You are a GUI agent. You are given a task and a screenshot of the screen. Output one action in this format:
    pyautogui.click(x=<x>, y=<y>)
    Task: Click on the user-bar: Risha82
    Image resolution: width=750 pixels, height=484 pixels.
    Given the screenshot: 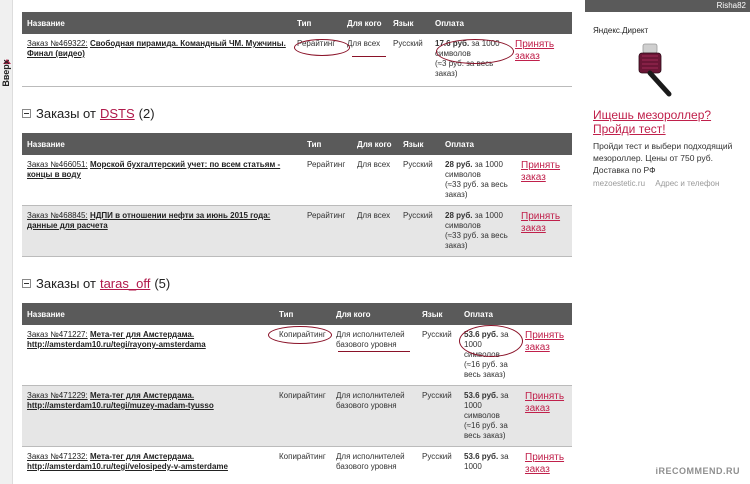 What is the action you would take?
    pyautogui.click(x=667, y=6)
    